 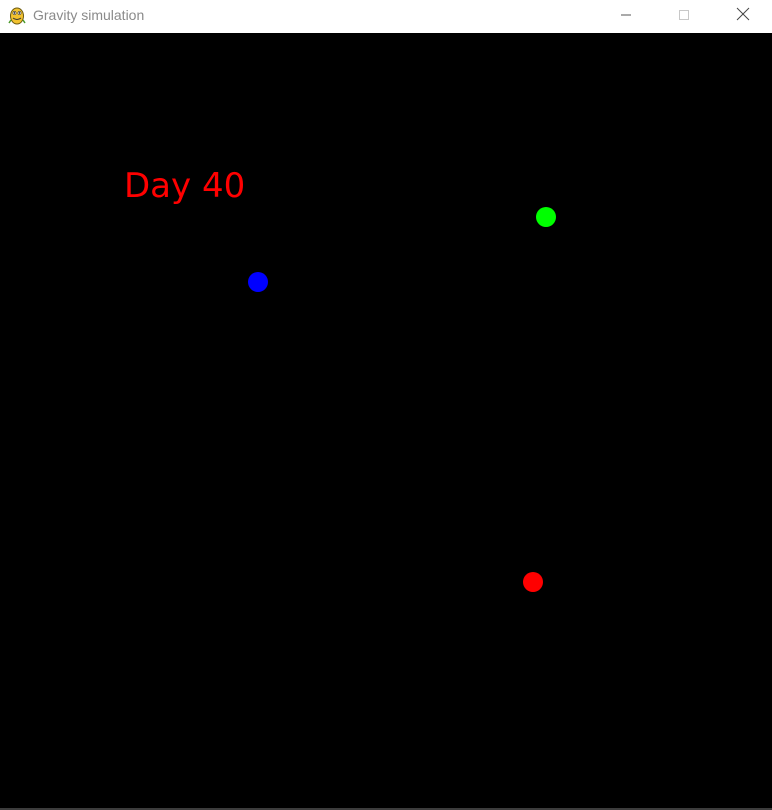 I want to click on close-button, so click(x=743, y=15).